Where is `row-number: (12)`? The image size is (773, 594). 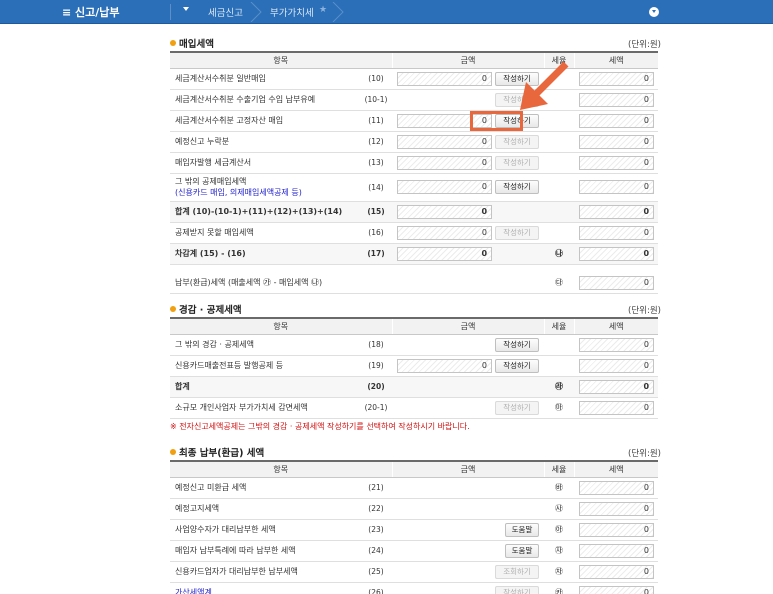 row-number: (12) is located at coordinates (376, 142).